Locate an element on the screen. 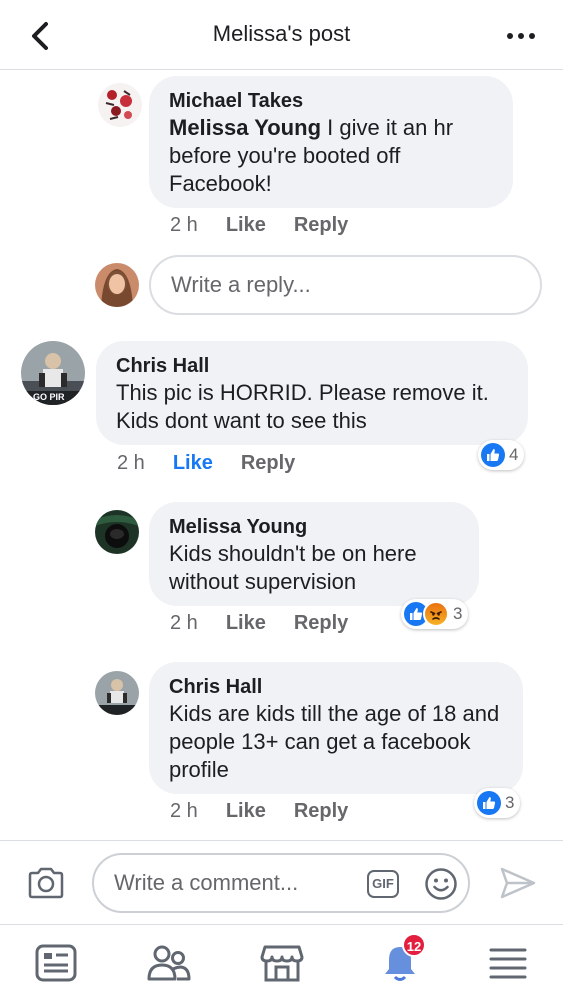 The height and width of the screenshot is (1000, 563). chevron-left-icon is located at coordinates (40, 36).